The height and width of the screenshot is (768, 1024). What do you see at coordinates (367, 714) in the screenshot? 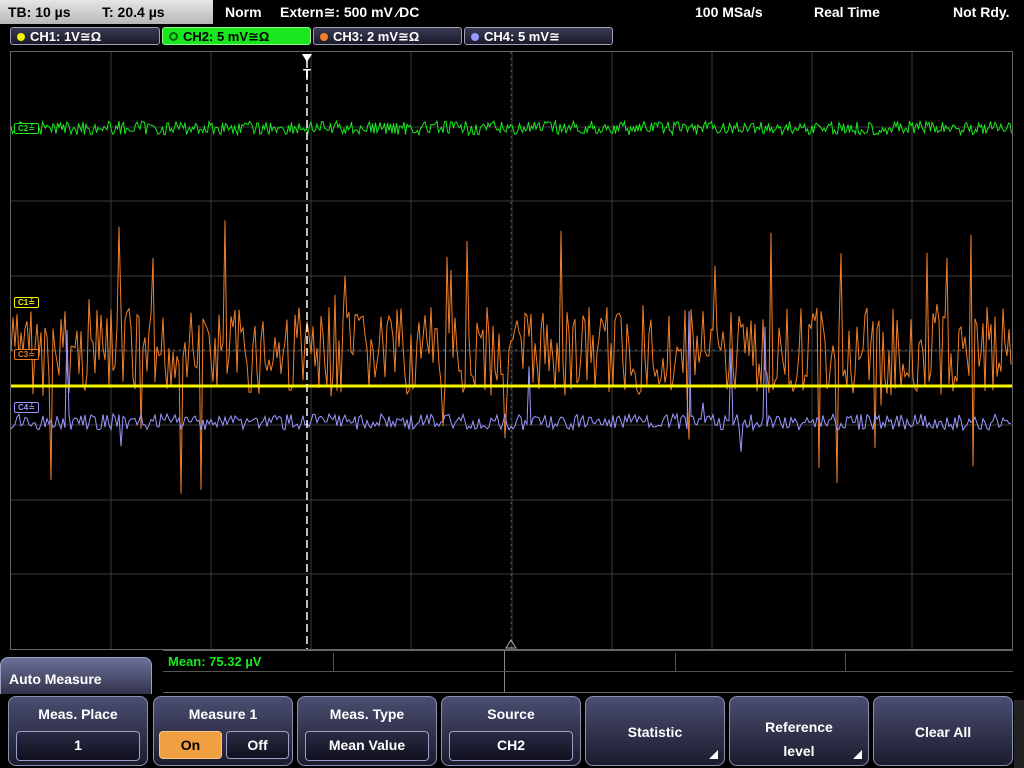
I see `meas-type-title: Meas. Type` at bounding box center [367, 714].